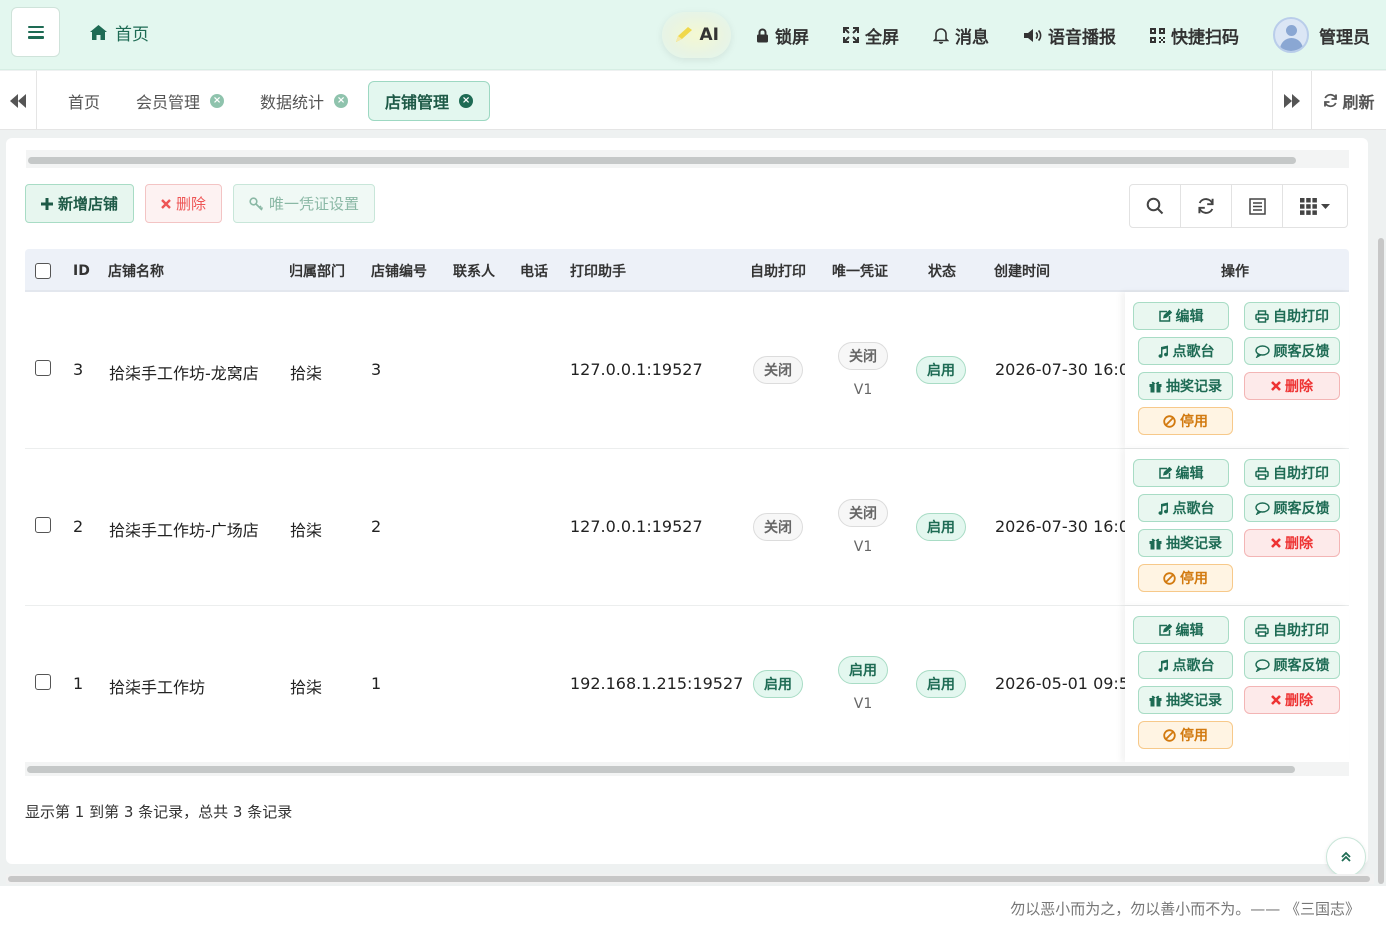 Image resolution: width=1386 pixels, height=930 pixels. Describe the element at coordinates (1315, 206) in the screenshot. I see `columns-toggle-button` at that location.